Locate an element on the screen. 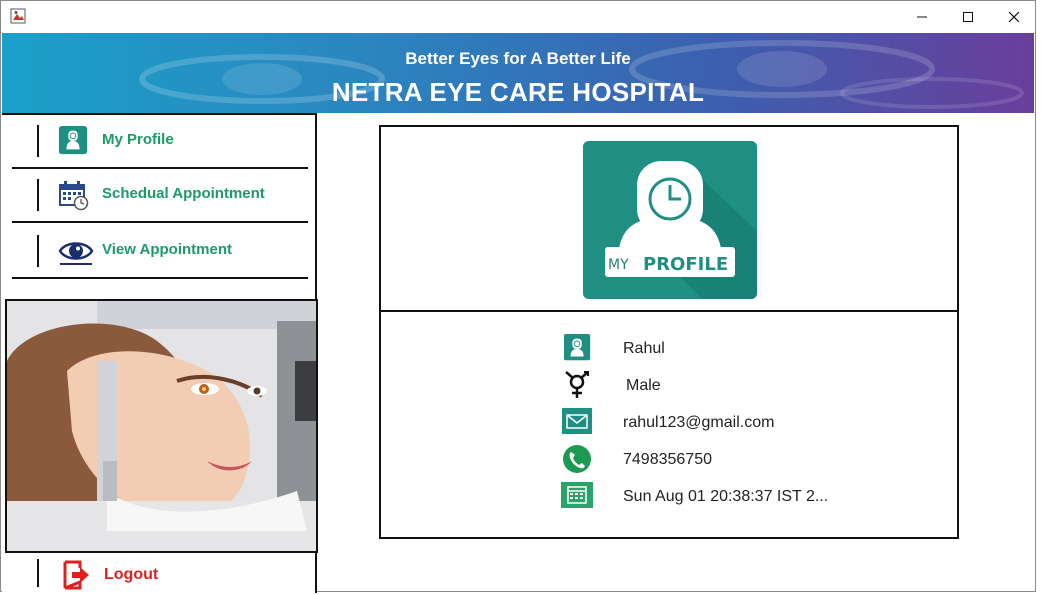  eye-exam-photo is located at coordinates (161, 426).